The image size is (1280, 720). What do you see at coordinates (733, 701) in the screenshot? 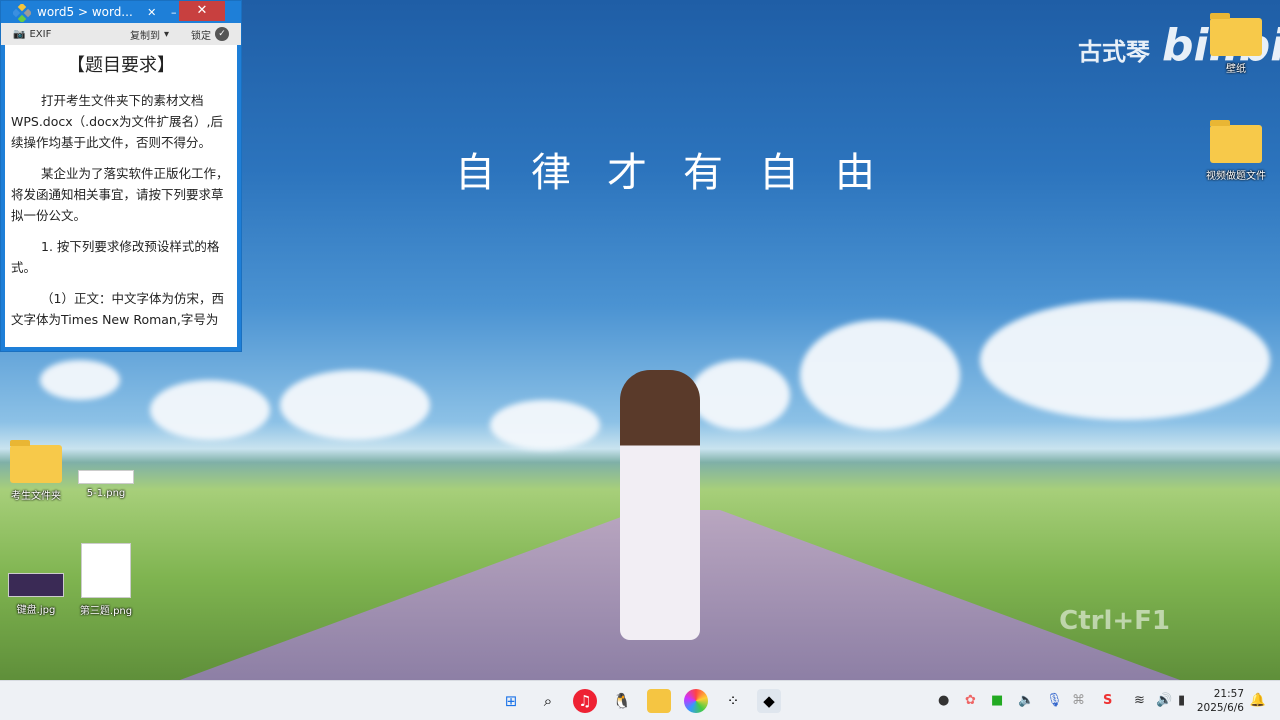
I see `app-icon: ⁘` at bounding box center [733, 701].